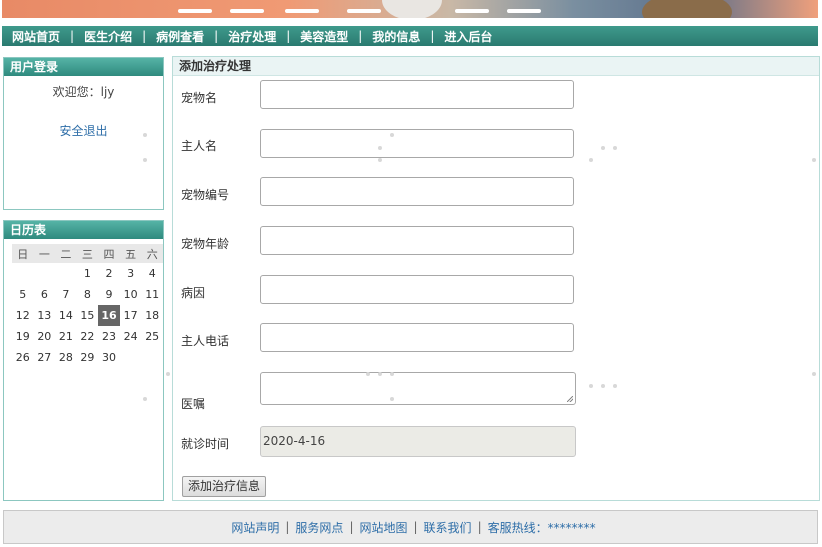 This screenshot has width=822, height=547. What do you see at coordinates (319, 527) in the screenshot?
I see `footer-link-service-points: 服务网点` at bounding box center [319, 527].